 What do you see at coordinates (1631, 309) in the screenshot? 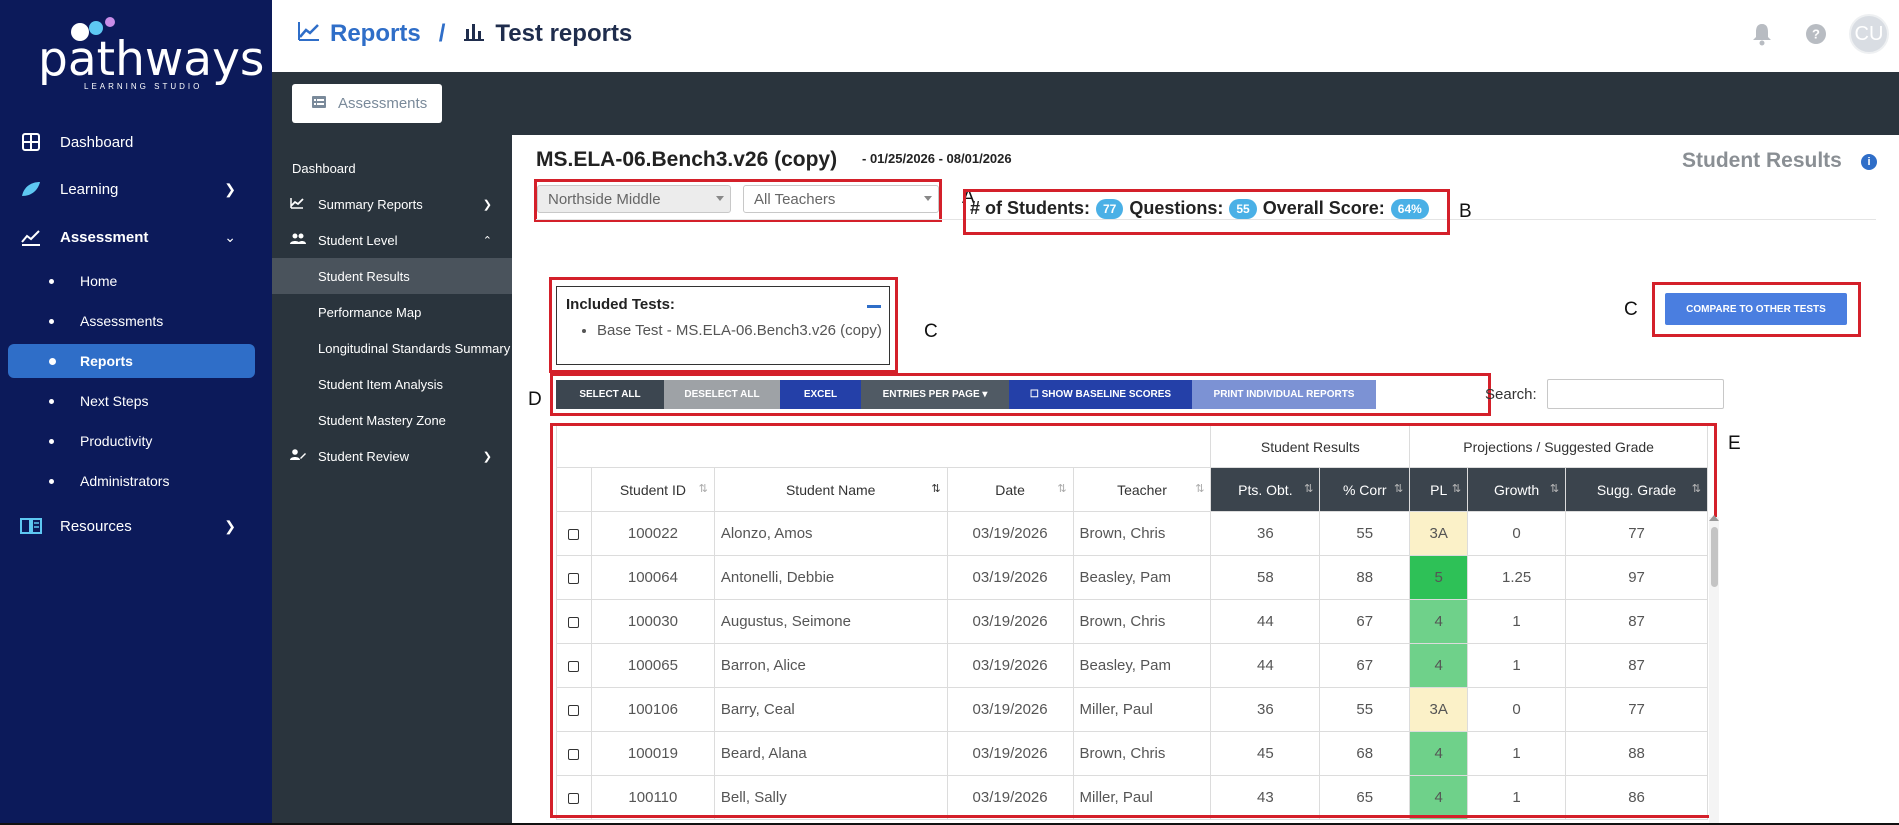
I see `callout-label-c-right: C` at bounding box center [1631, 309].